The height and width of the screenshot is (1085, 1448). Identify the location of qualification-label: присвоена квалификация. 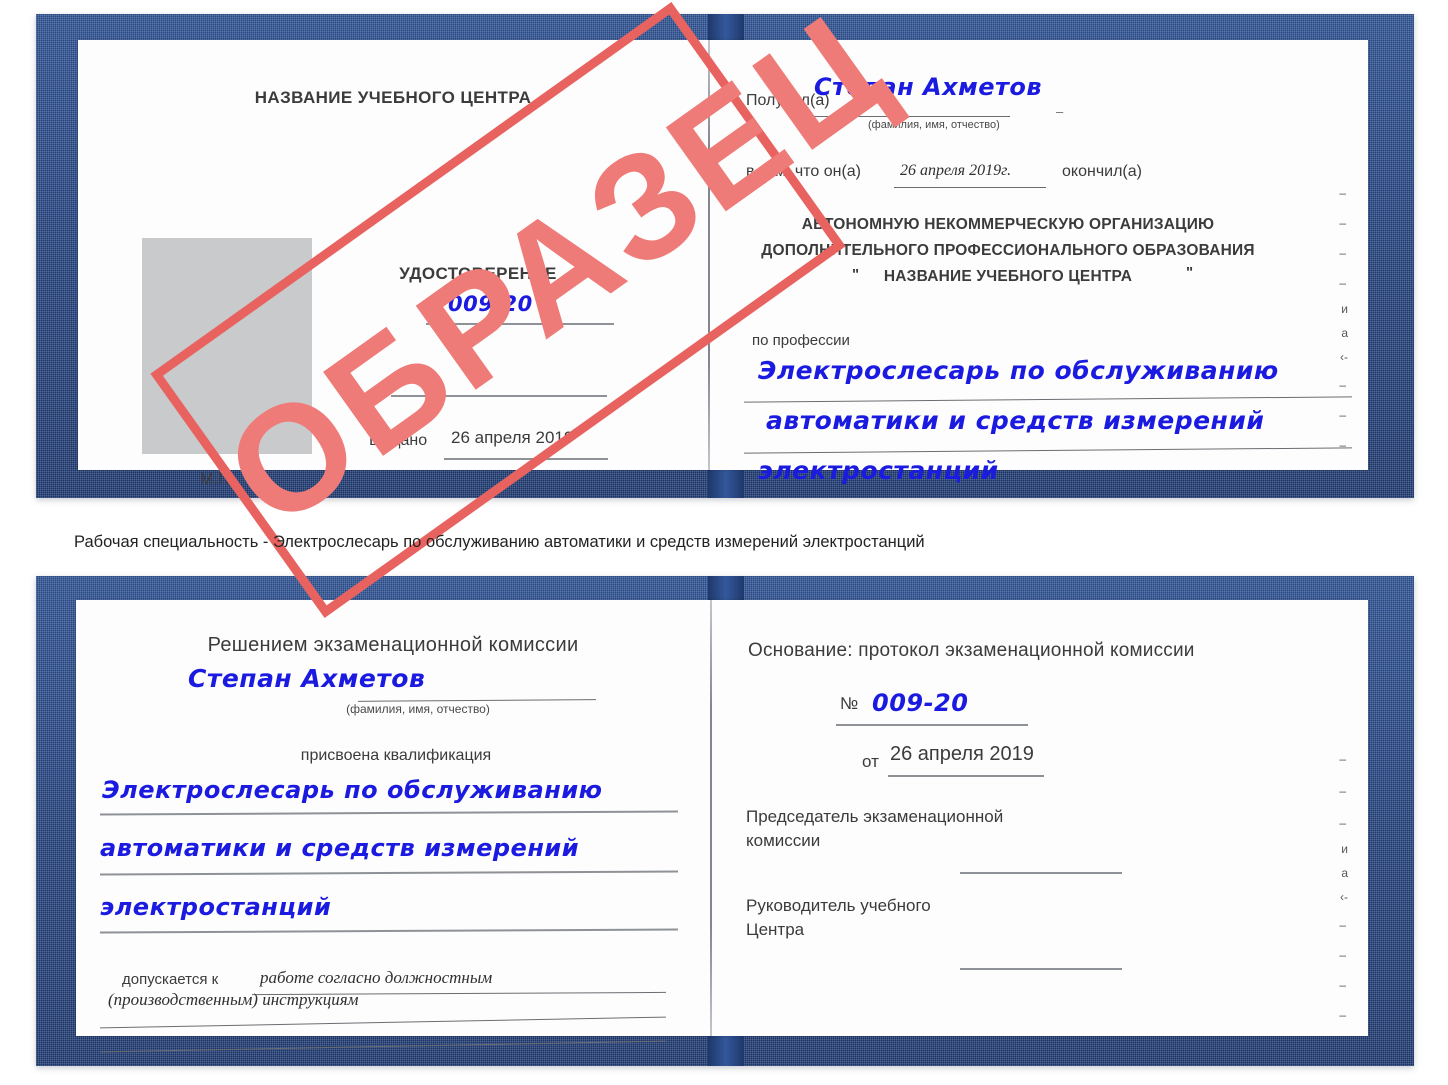
(396, 755).